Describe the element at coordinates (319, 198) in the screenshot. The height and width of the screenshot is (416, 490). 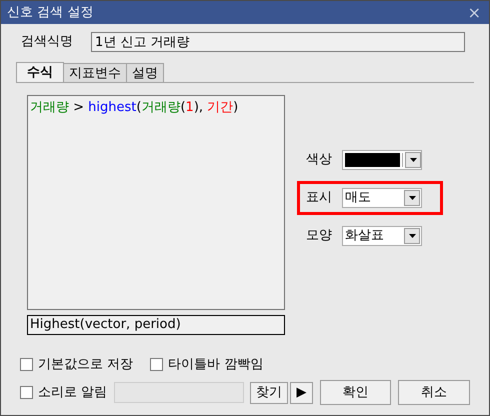
I see `option-label: 표시` at that location.